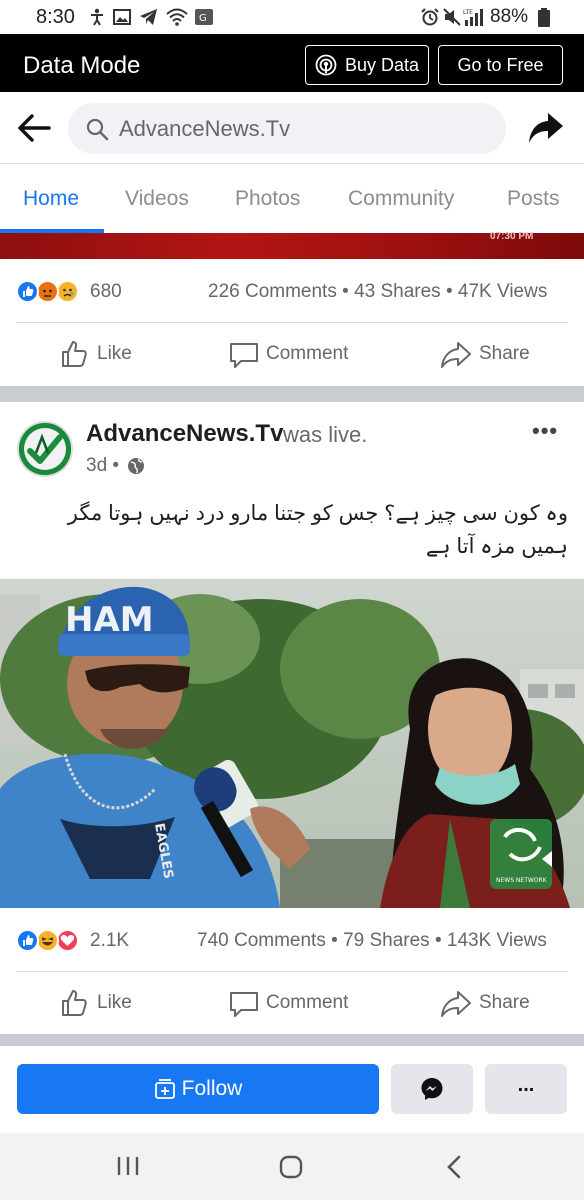  I want to click on svg-text: NEWS NETWORK, so click(522, 880).